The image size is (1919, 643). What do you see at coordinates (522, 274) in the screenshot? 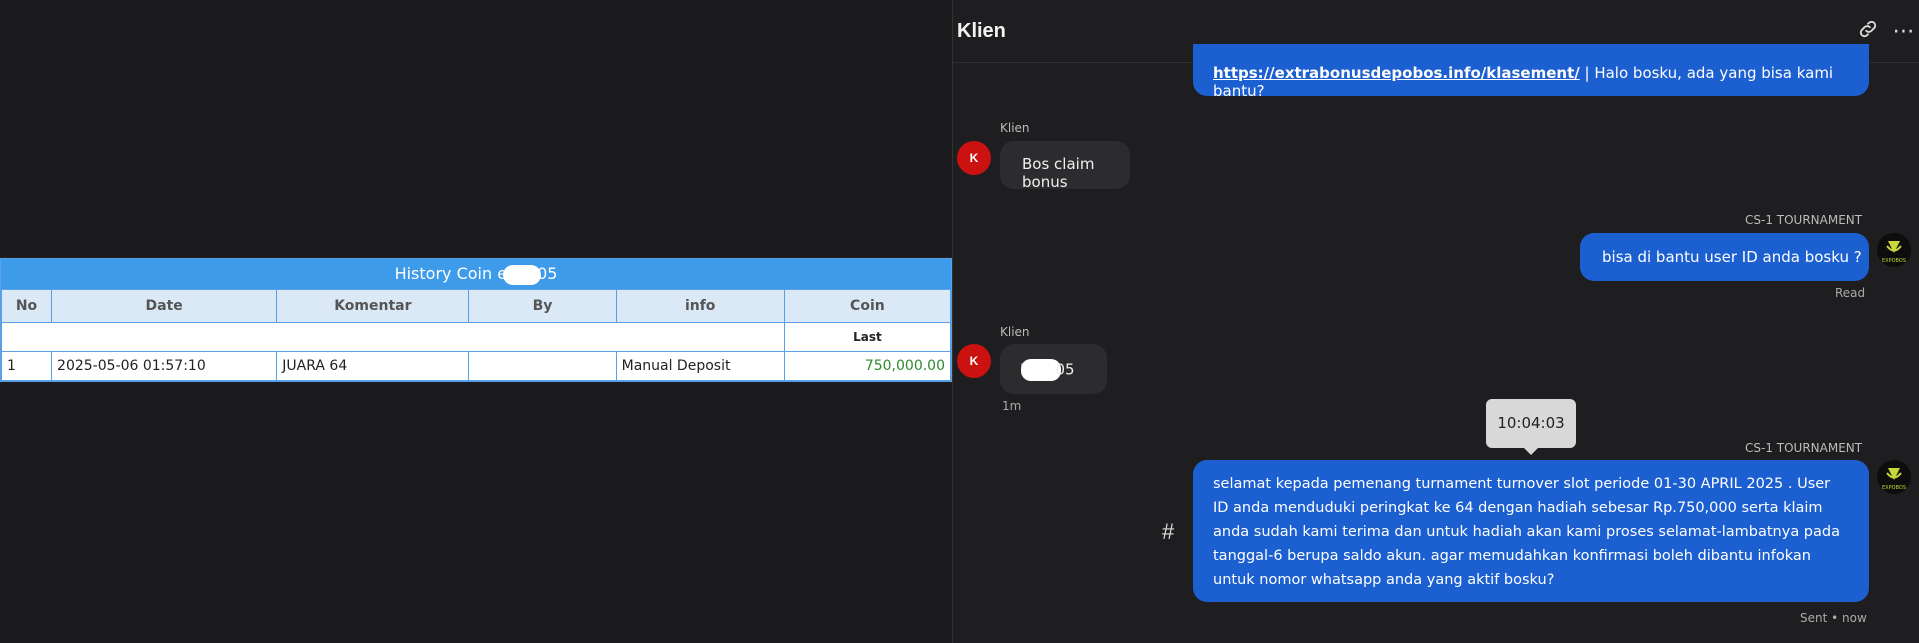
I see `redaction-blob` at bounding box center [522, 274].